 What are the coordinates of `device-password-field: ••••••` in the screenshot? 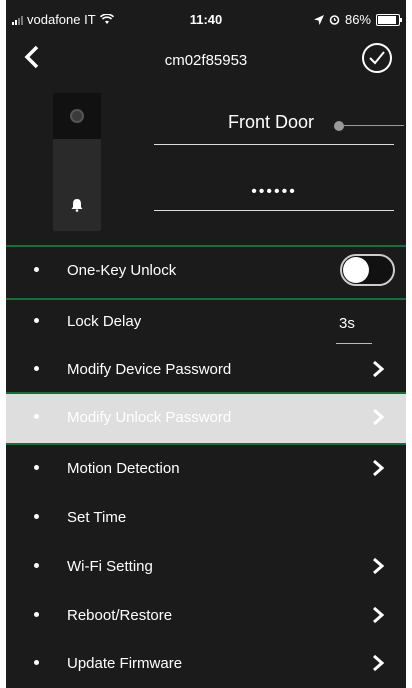 It's located at (274, 192).